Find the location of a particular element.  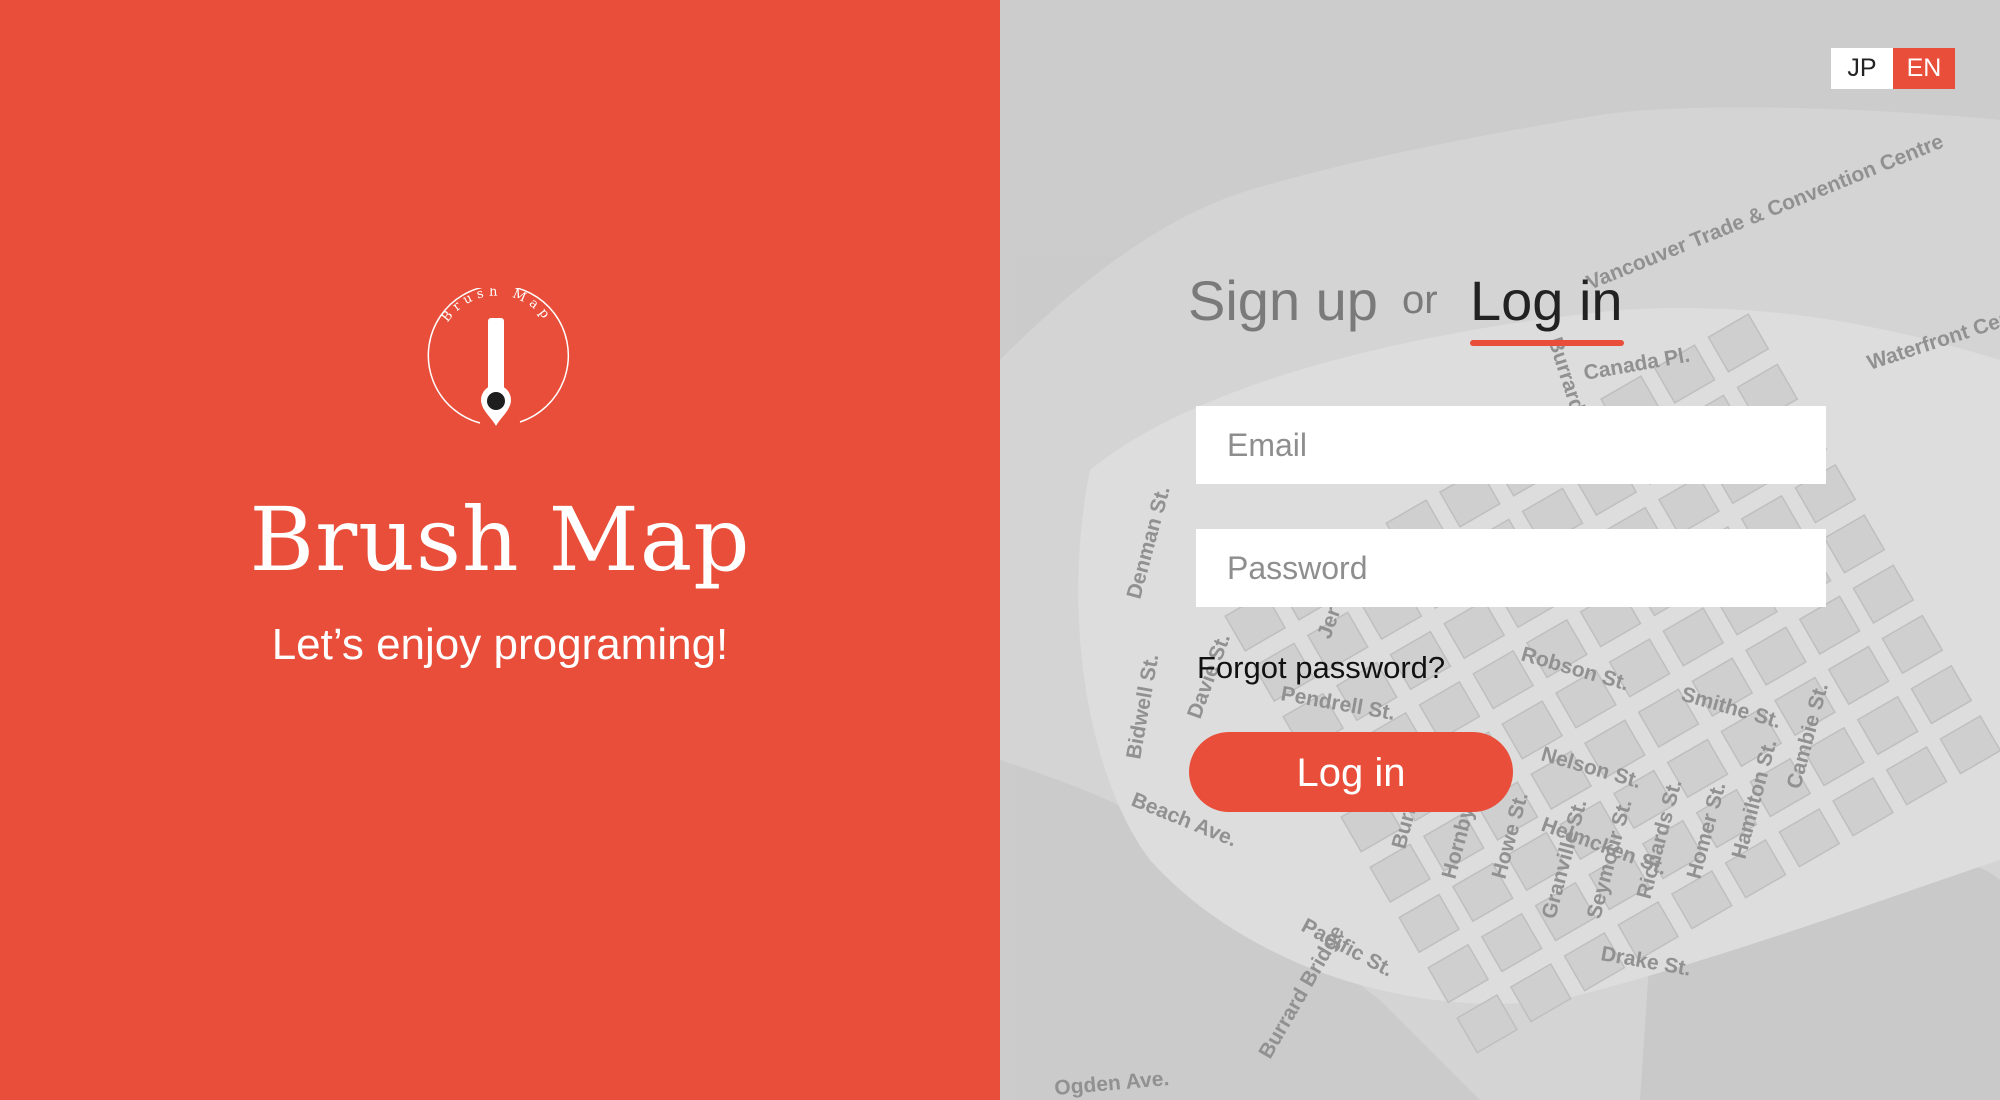

tab-login: Log in is located at coordinates (1546, 300).